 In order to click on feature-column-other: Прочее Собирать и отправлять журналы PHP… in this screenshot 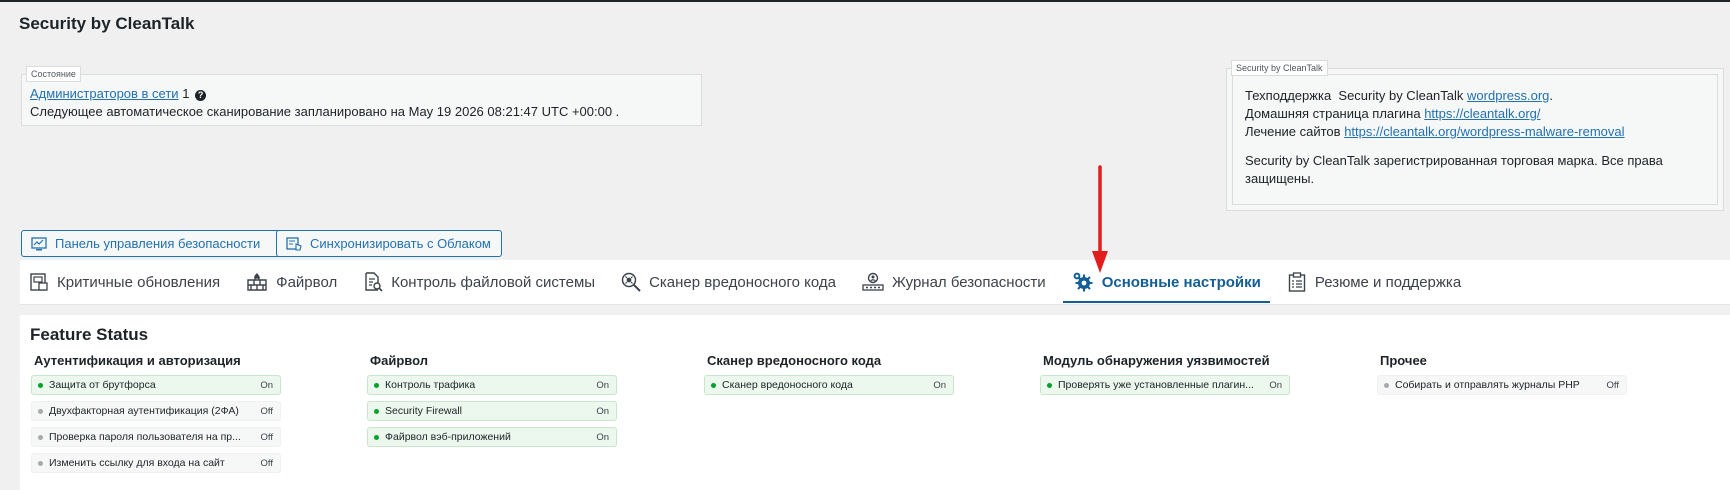, I will do `click(1527, 377)`.